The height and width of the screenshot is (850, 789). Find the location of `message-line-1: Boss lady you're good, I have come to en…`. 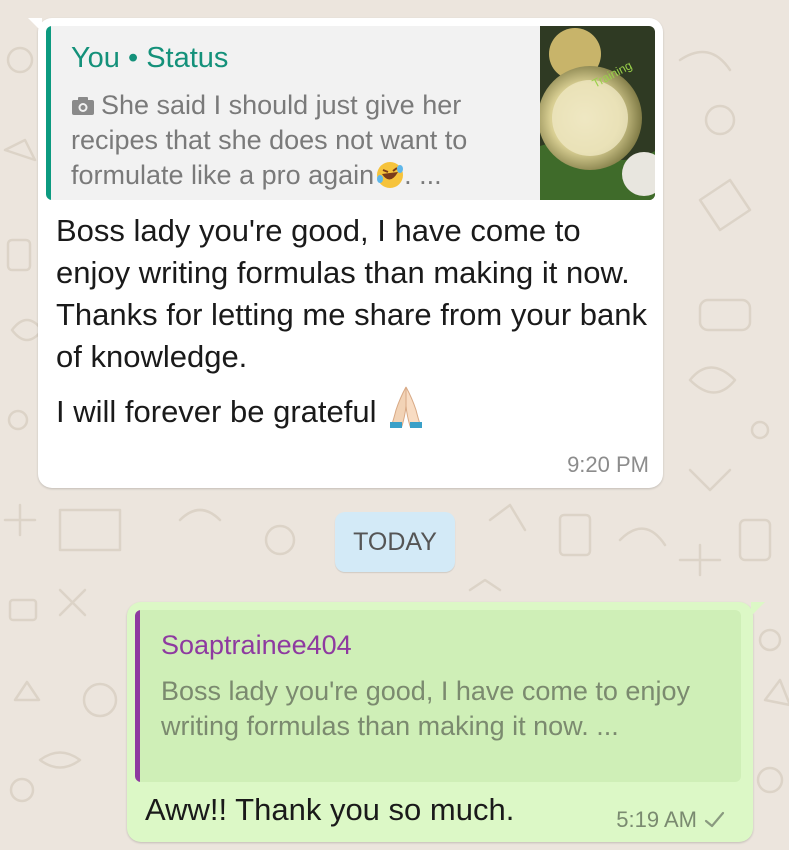

message-line-1: Boss lady you're good, I have come to en… is located at coordinates (343, 251).